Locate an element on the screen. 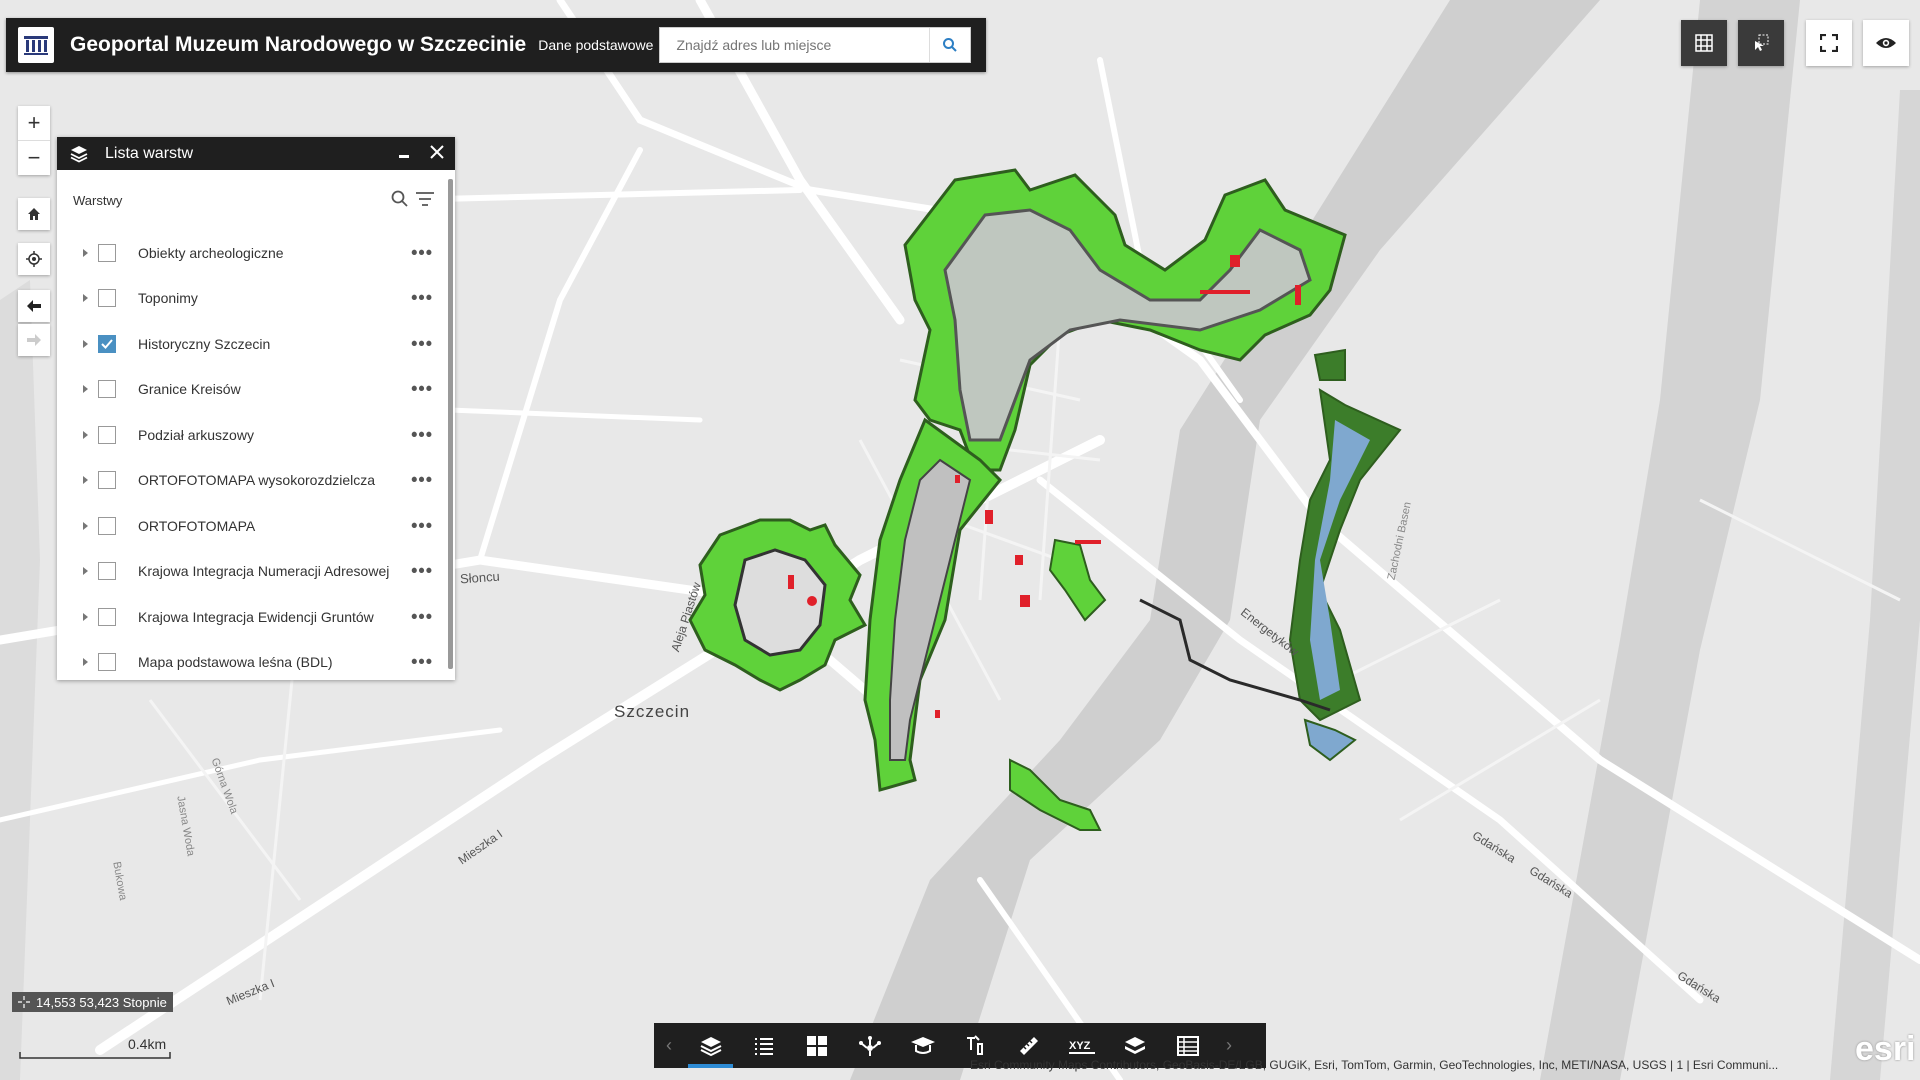  layers-stack-icon is located at coordinates (1134, 1045).